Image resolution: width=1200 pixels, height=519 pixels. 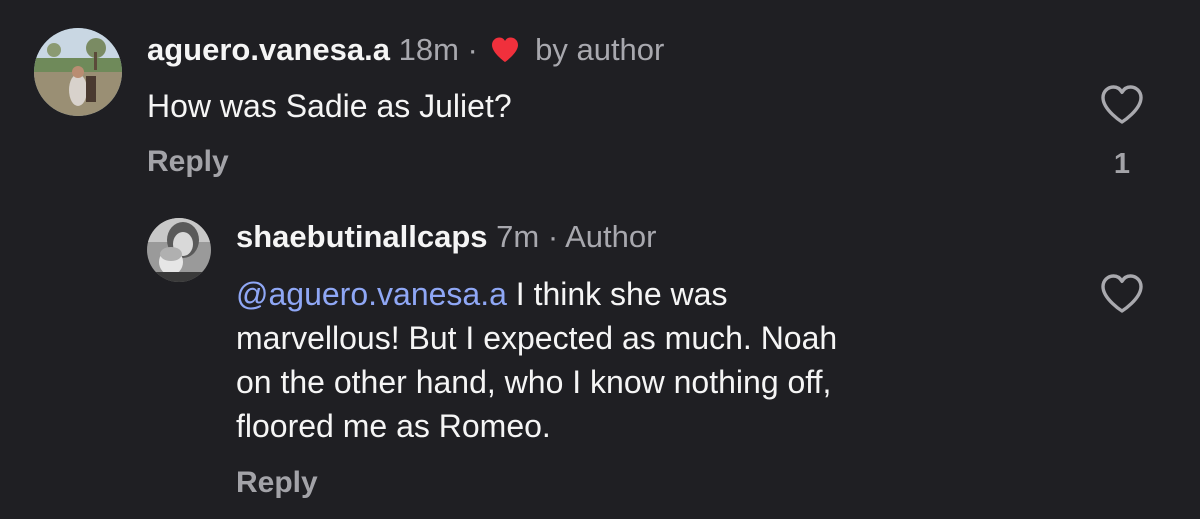 I want to click on mention-link: @aguero.vanesa.a, so click(x=371, y=294).